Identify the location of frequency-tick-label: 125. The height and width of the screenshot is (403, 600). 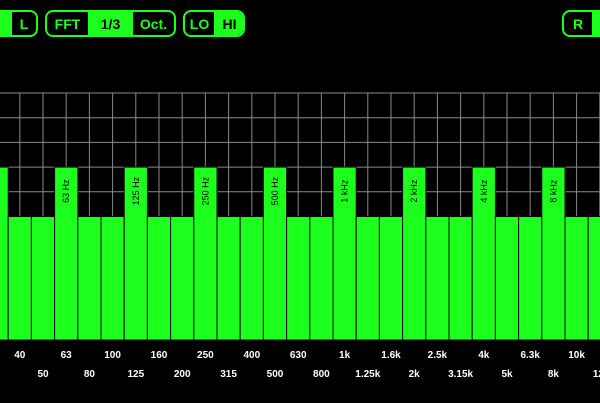
(135, 374).